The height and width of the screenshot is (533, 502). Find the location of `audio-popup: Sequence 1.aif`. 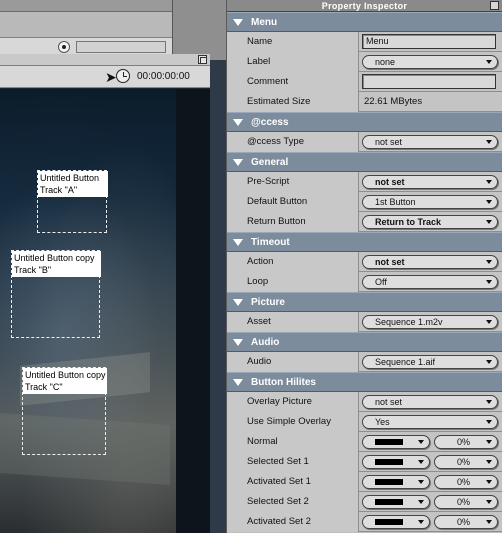

audio-popup: Sequence 1.aif is located at coordinates (430, 361).